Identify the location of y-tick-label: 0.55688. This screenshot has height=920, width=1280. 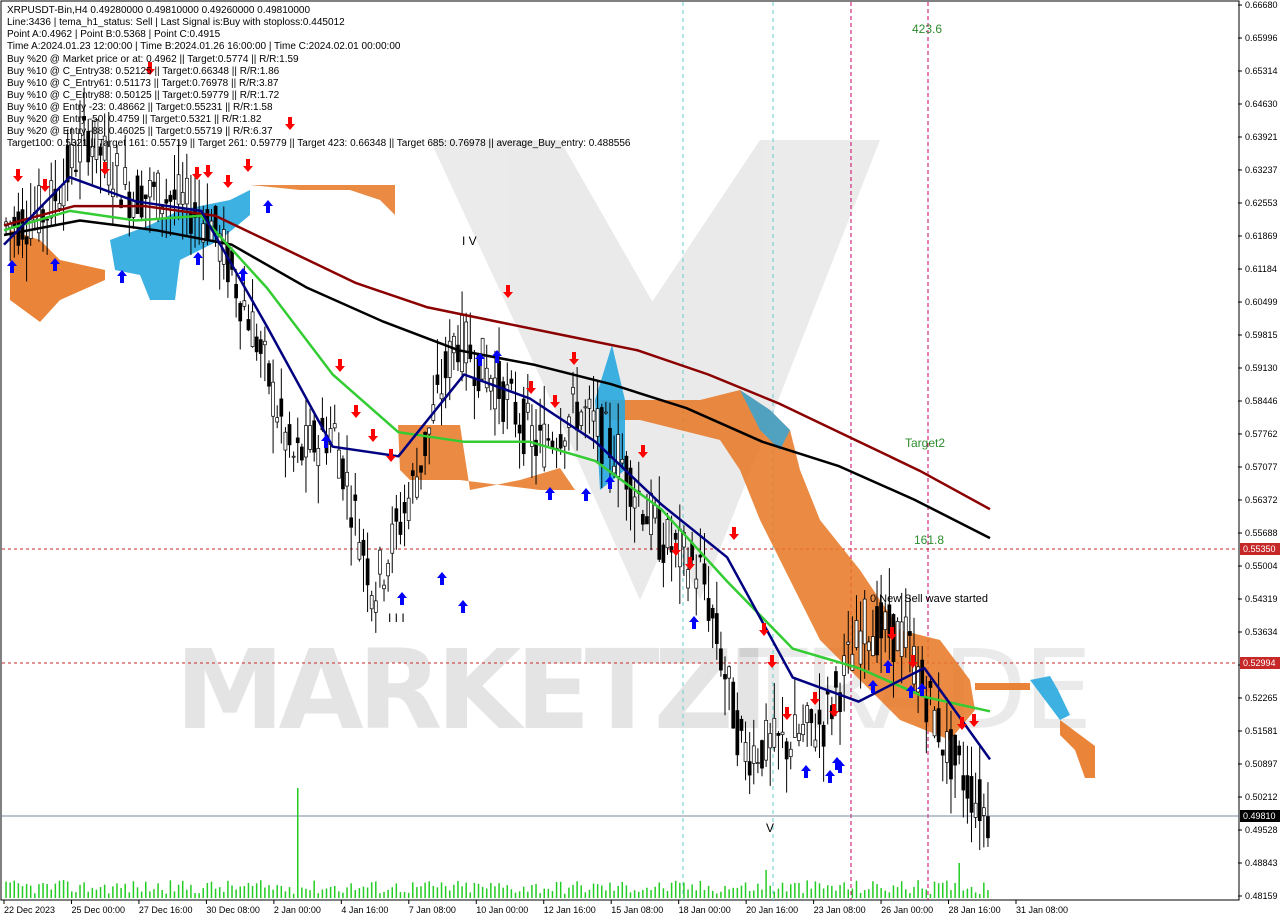
(1261, 533).